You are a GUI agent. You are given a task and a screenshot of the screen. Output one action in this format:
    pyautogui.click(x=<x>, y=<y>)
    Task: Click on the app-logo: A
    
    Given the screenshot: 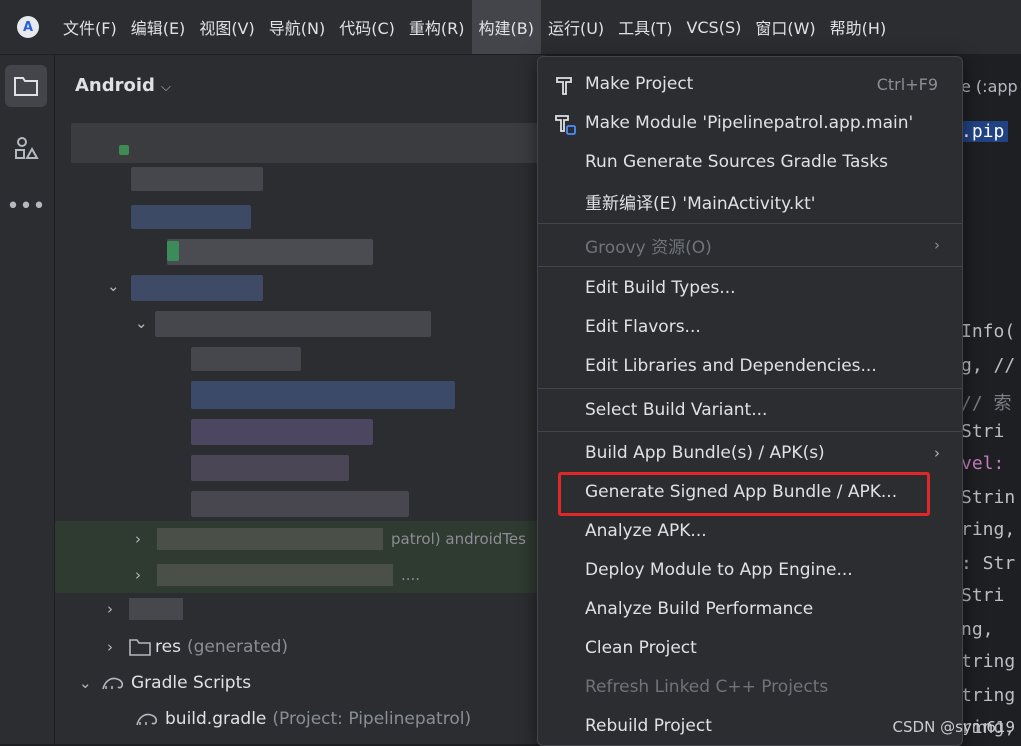 What is the action you would take?
    pyautogui.click(x=28, y=27)
    